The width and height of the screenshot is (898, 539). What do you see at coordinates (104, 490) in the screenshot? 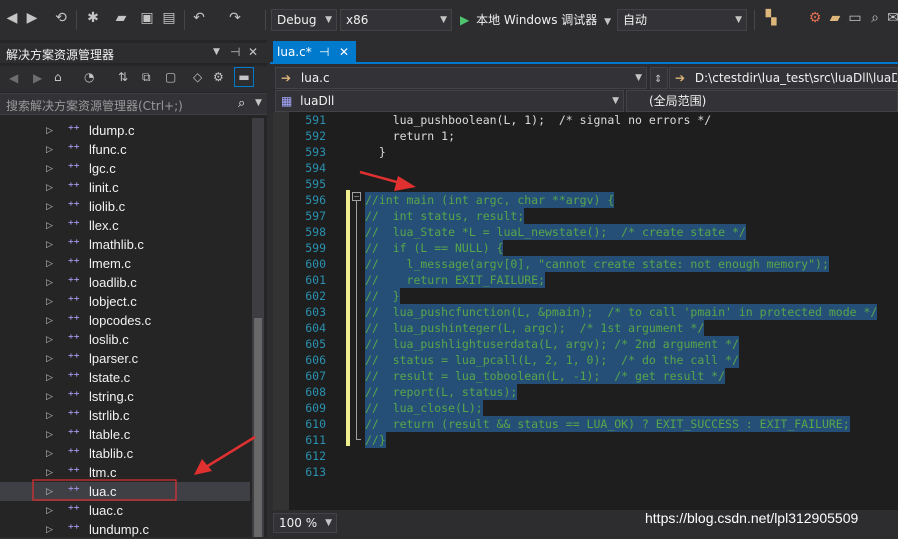
I see `annotation-box-lua-c` at bounding box center [104, 490].